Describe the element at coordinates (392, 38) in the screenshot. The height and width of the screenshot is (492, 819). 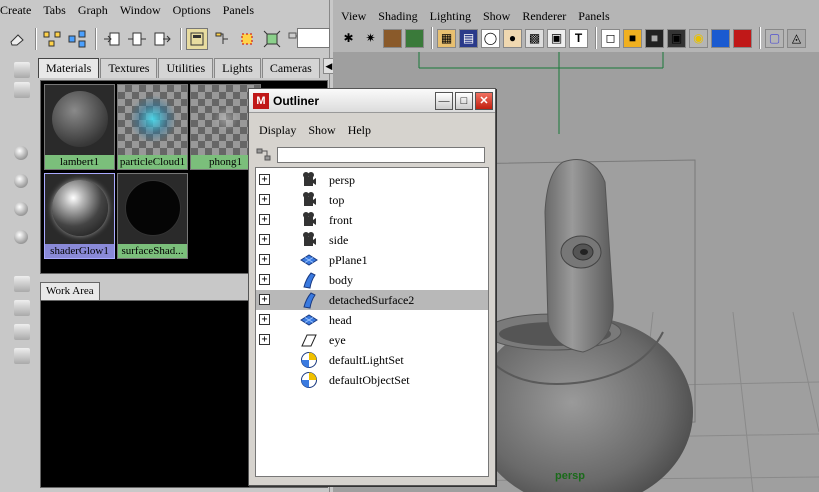
I see `bookmark-icon` at that location.